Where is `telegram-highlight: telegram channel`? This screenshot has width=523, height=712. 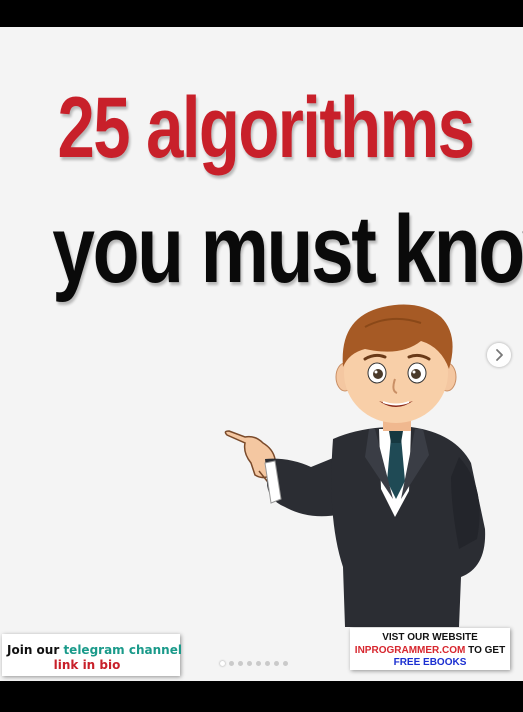
telegram-highlight: telegram channel is located at coordinates (122, 650).